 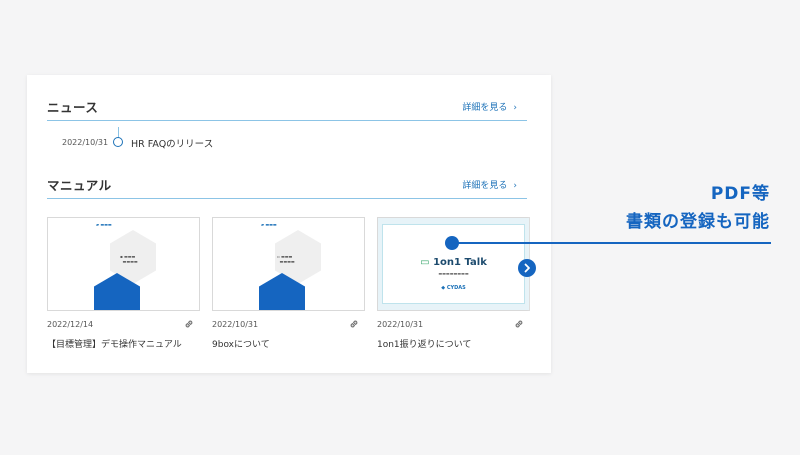 I want to click on news-detail-link: 詳細を見る ›, so click(x=489, y=106).